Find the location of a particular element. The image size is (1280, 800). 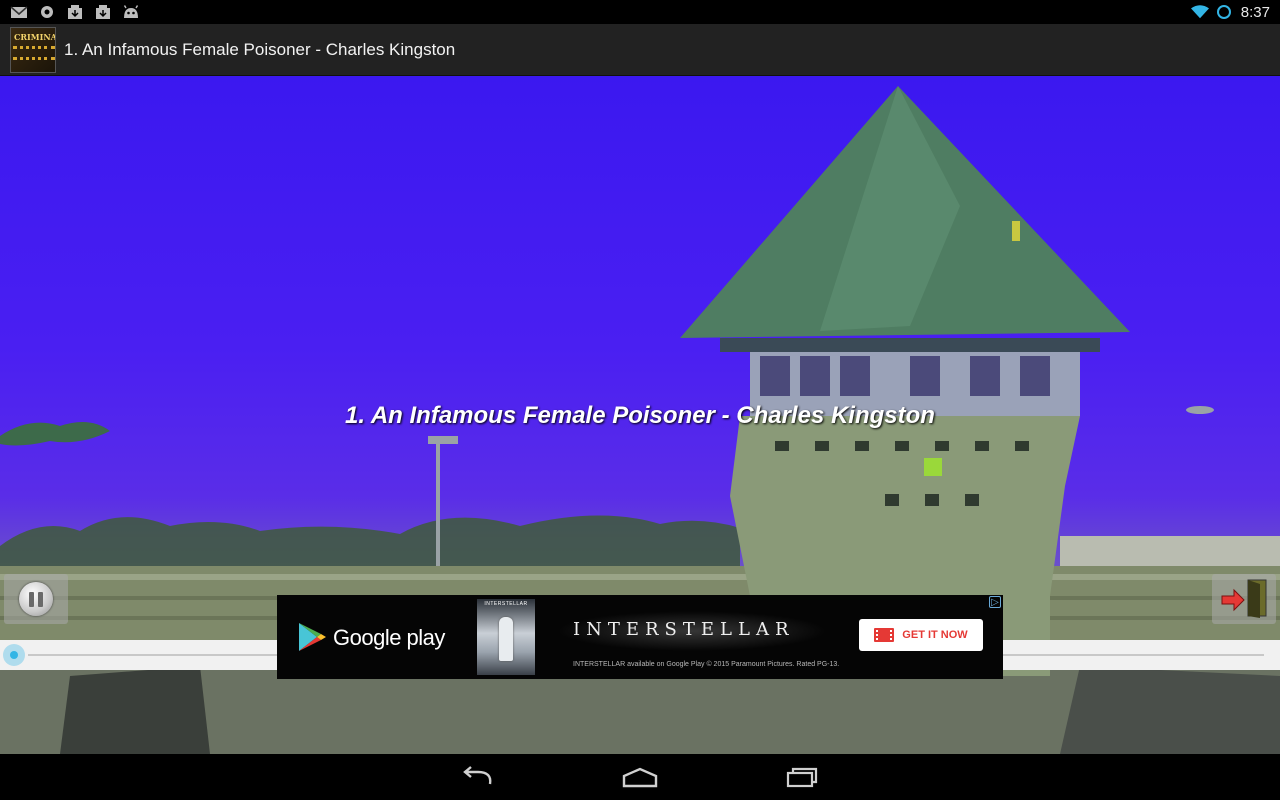

home-icon is located at coordinates (640, 777).